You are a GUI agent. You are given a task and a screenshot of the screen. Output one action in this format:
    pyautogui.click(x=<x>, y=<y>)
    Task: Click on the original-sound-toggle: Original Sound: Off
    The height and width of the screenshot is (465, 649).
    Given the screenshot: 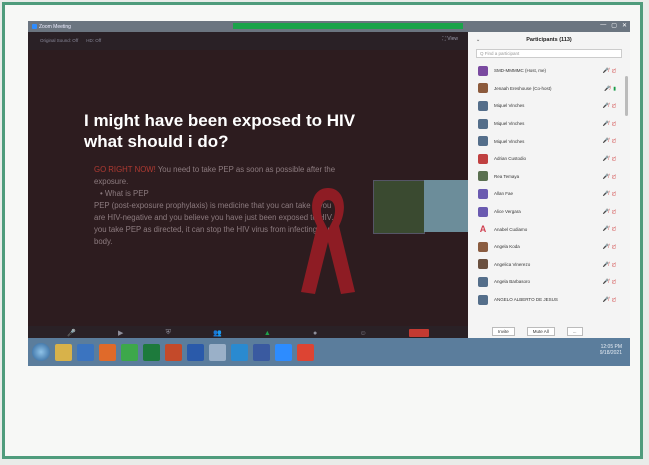 What is the action you would take?
    pyautogui.click(x=59, y=40)
    